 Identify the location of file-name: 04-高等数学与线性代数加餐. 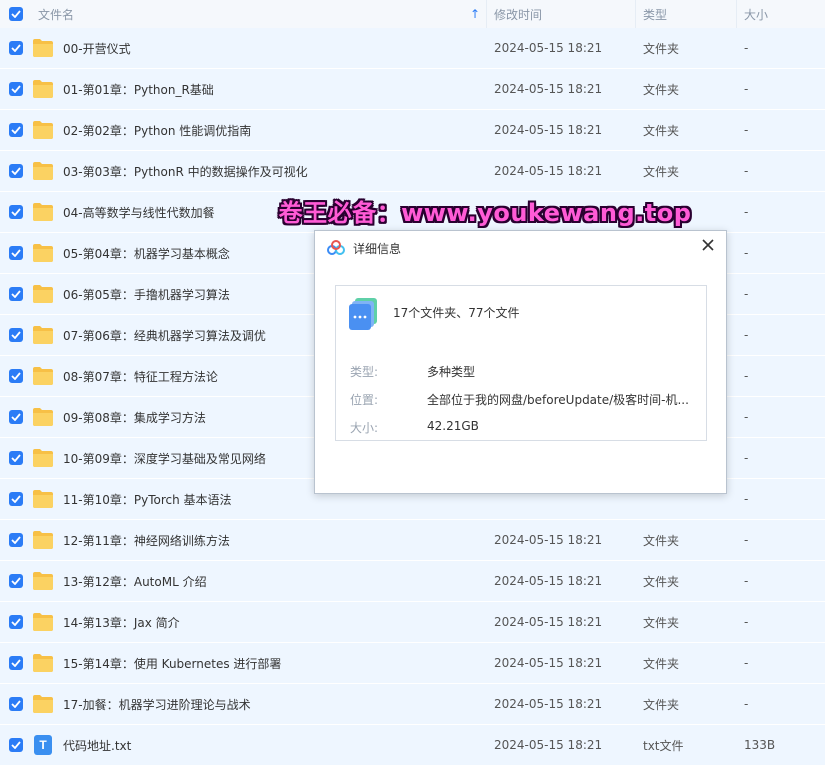
(139, 212).